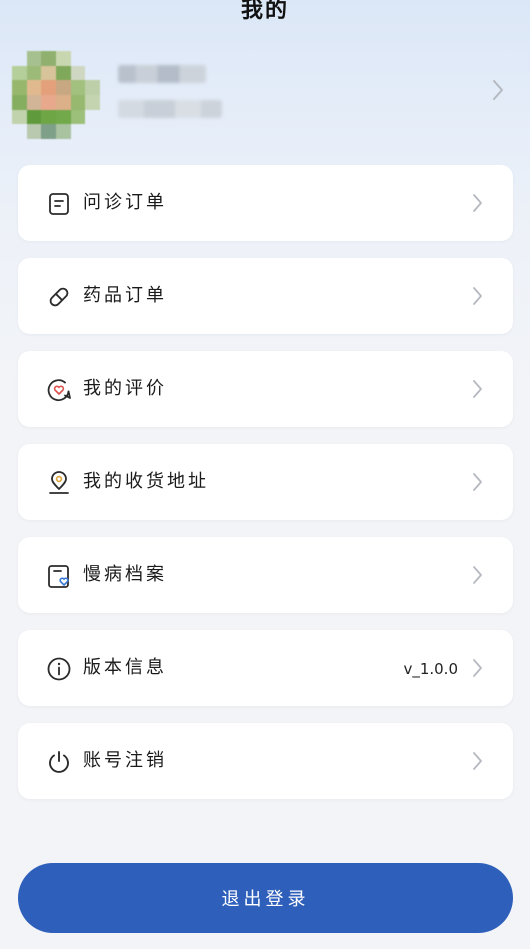  What do you see at coordinates (59, 669) in the screenshot?
I see `info-icon` at bounding box center [59, 669].